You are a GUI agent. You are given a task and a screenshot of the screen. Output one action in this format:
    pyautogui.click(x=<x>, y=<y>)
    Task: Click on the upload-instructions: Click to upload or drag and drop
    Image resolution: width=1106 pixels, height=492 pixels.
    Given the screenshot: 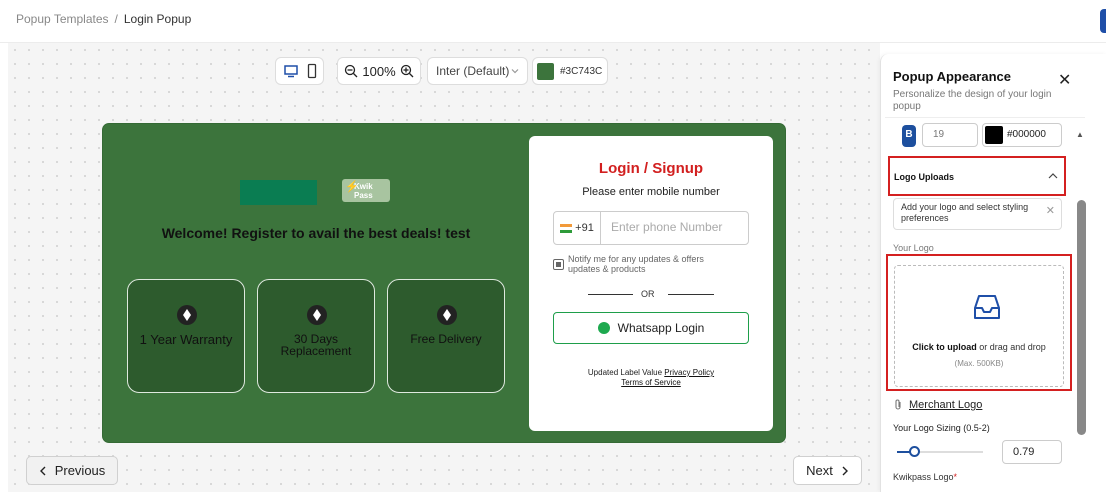 What is the action you would take?
    pyautogui.click(x=979, y=347)
    